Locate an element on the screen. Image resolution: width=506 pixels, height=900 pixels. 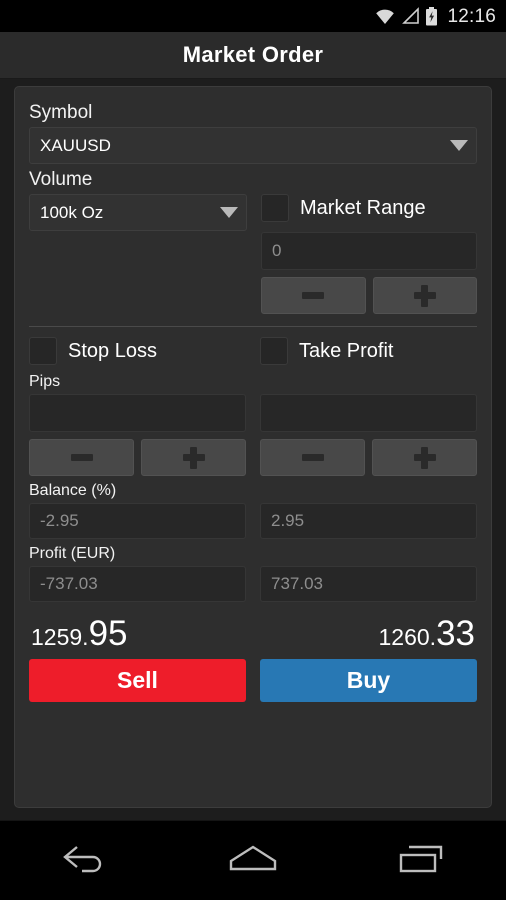
ask-price-integer: 1260. is located at coordinates (407, 637).